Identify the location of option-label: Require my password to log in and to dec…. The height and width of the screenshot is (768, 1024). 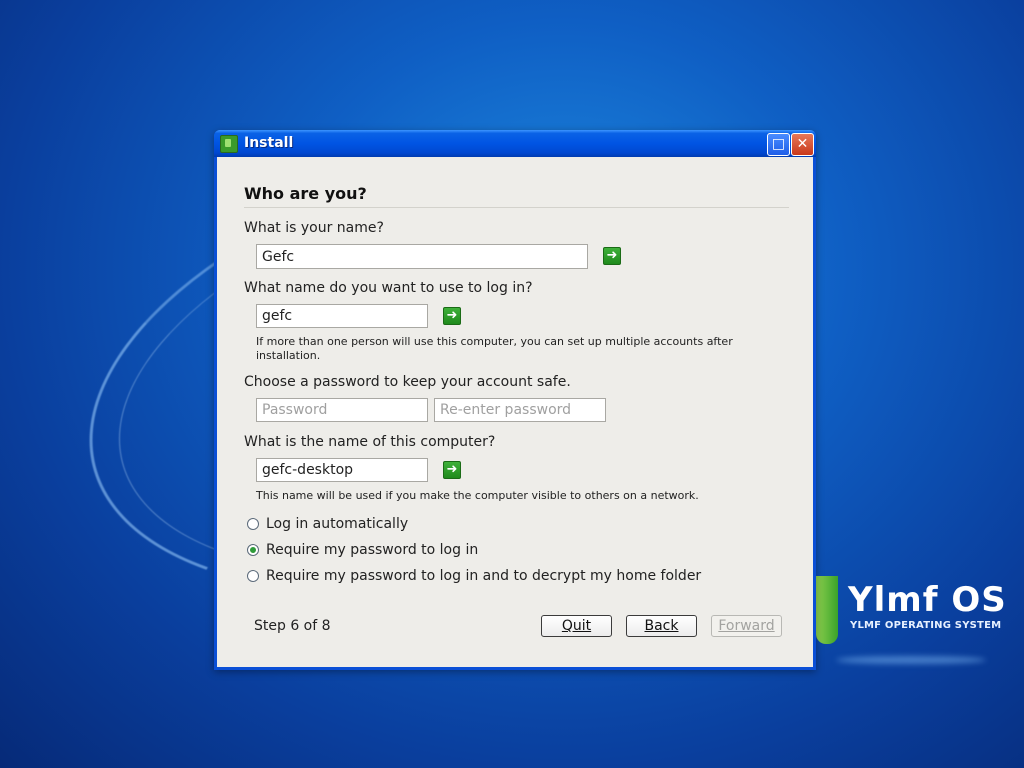
(484, 576).